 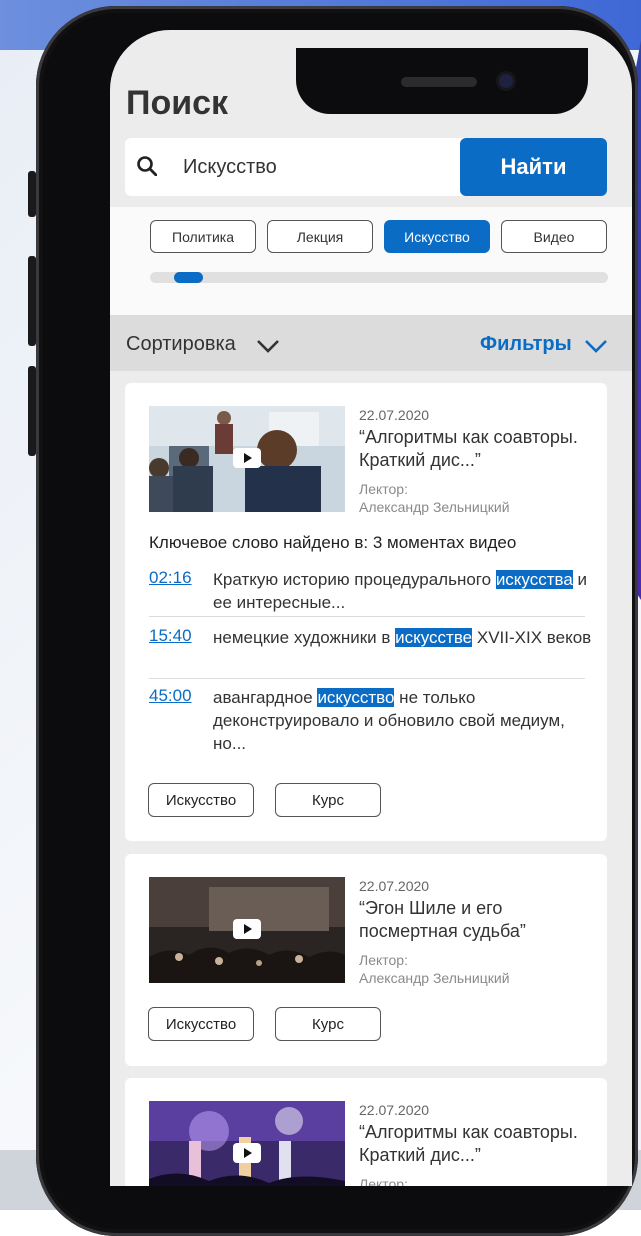 I want to click on moment-time-link: 02:16, so click(x=170, y=578).